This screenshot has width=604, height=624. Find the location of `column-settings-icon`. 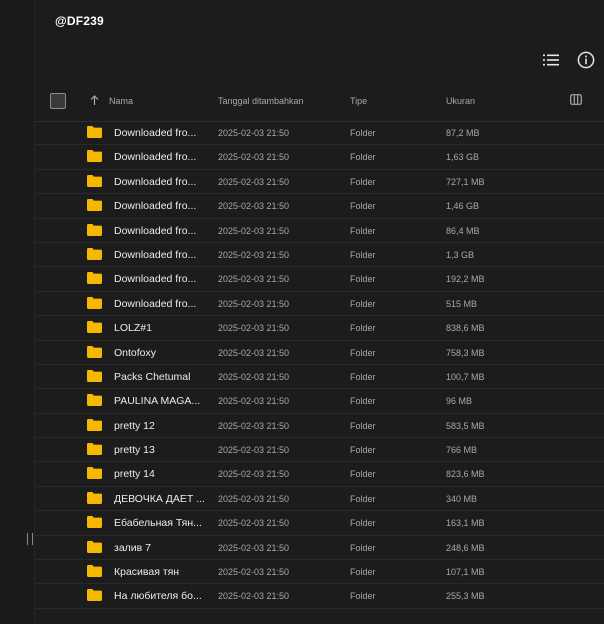

column-settings-icon is located at coordinates (576, 99).